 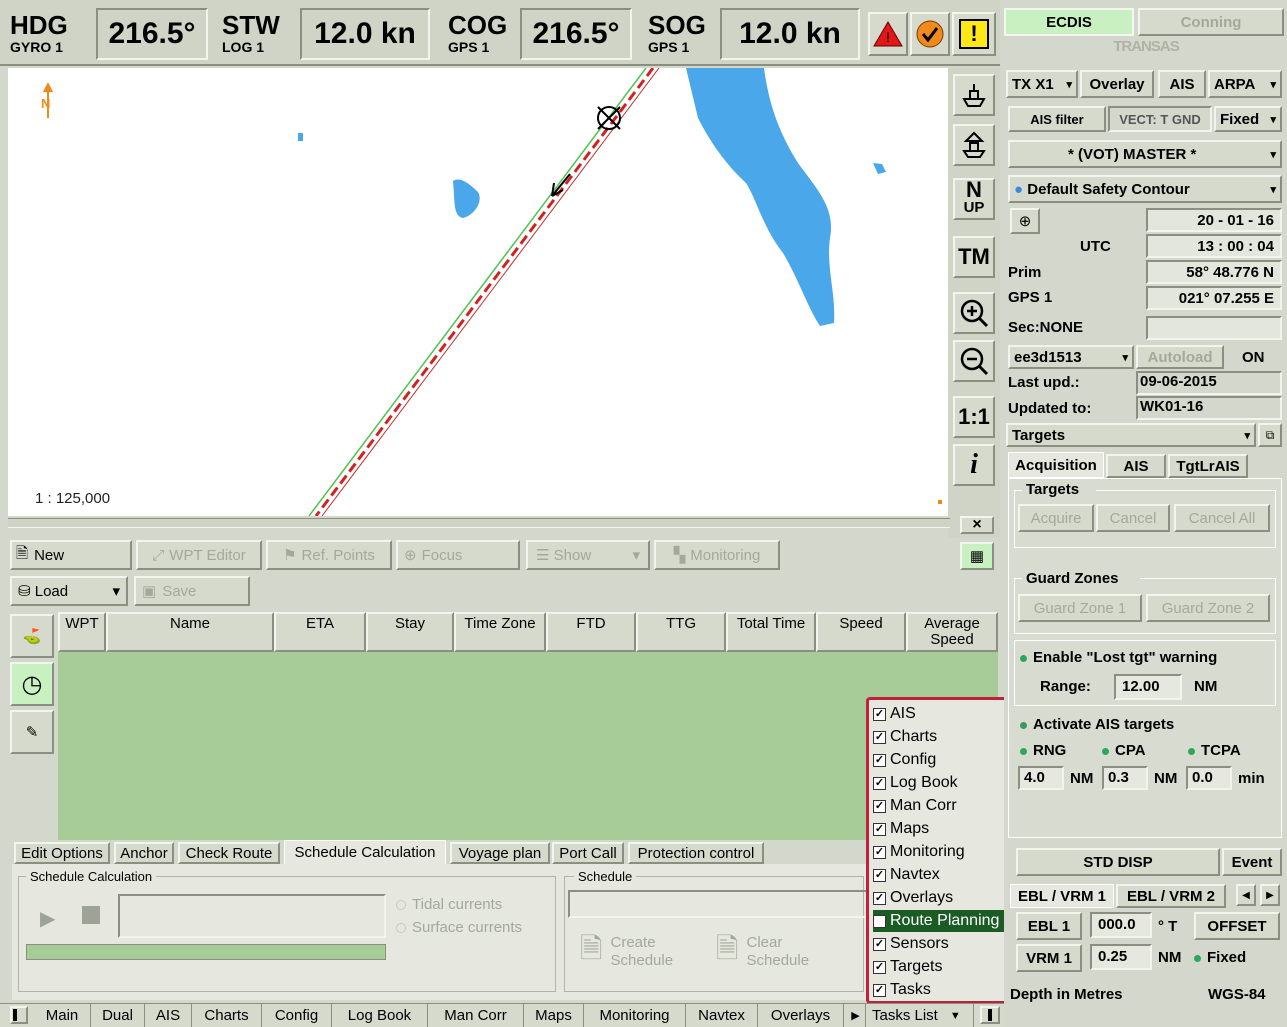 I want to click on tasks-menu-item-man-corr: ✓ Man Corr, so click(x=940, y=806).